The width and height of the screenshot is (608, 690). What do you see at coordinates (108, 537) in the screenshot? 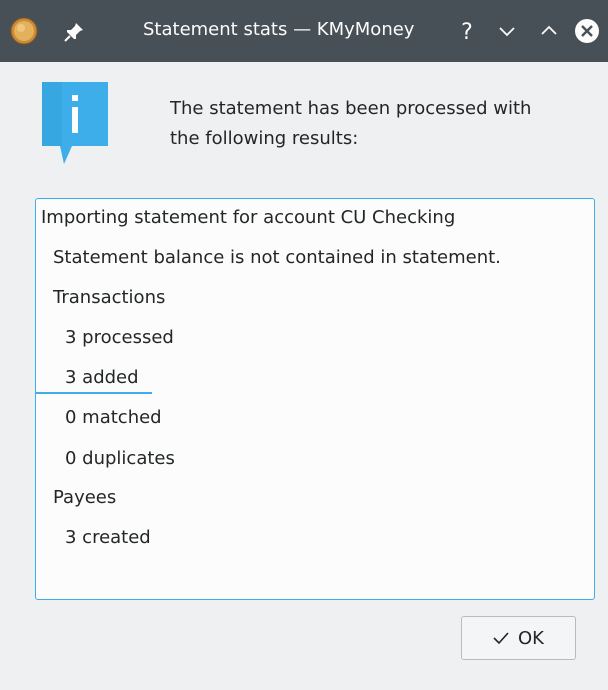
I see `result-line-created: 3 created` at bounding box center [108, 537].